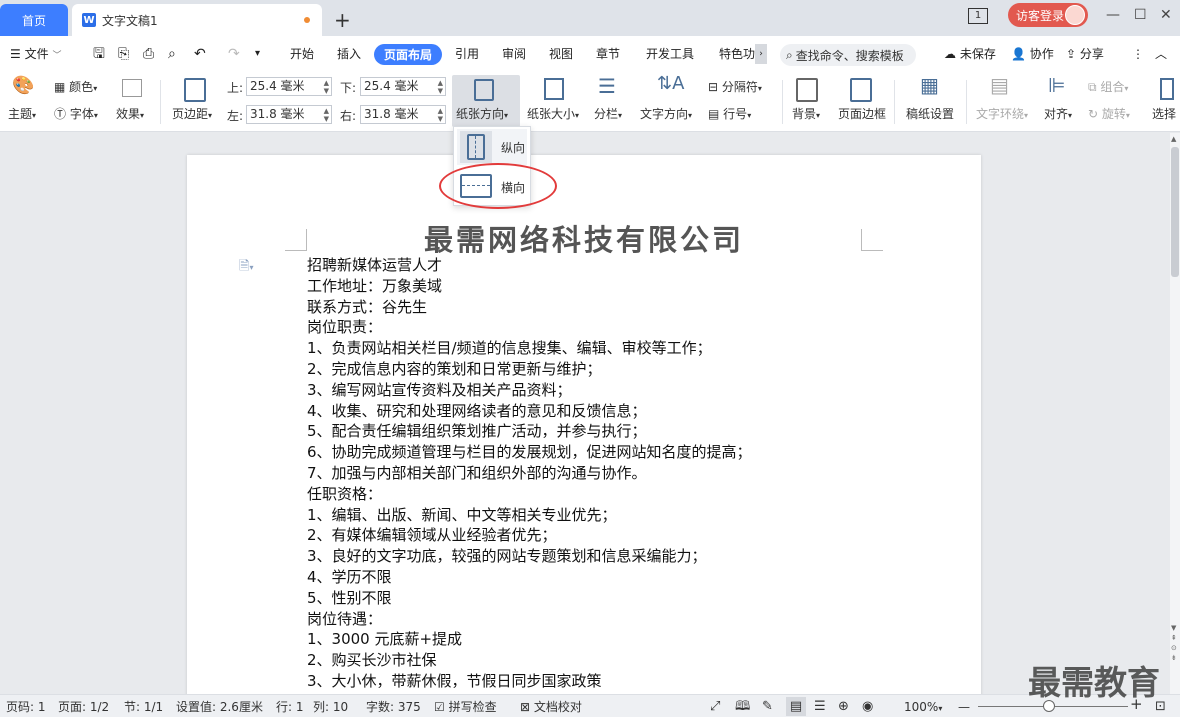 Image resolution: width=1180 pixels, height=717 pixels. What do you see at coordinates (408, 54) in the screenshot?
I see `tab-page-layout: 页面布局` at bounding box center [408, 54].